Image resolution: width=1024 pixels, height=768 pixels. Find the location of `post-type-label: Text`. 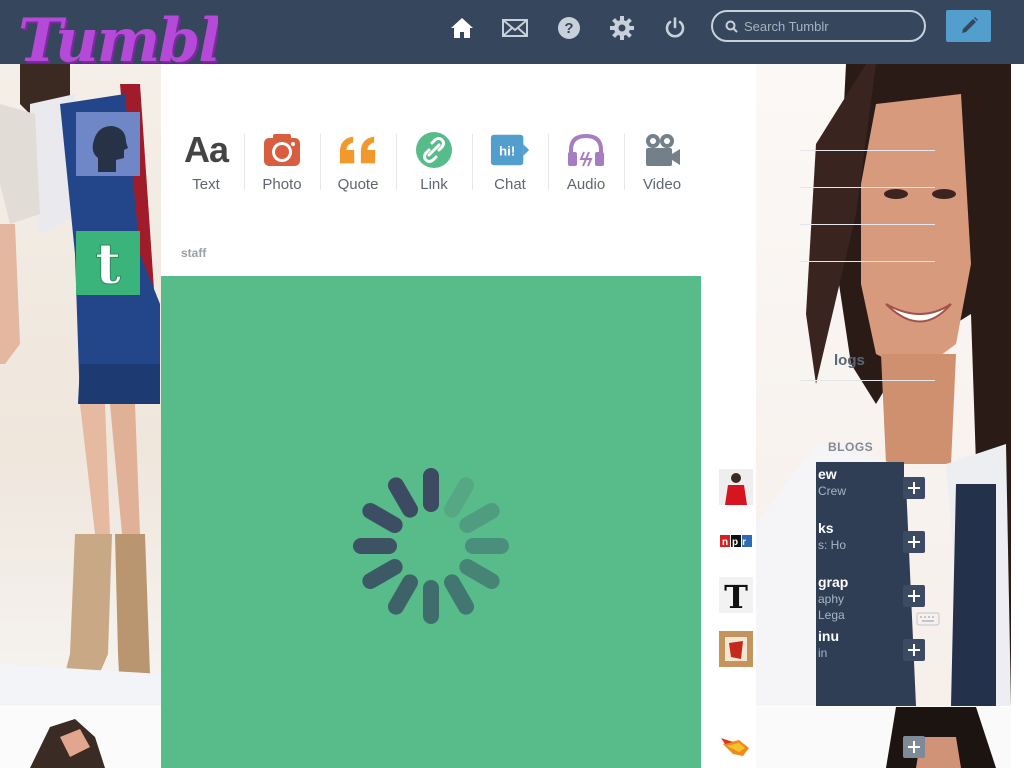

post-type-label: Text is located at coordinates (206, 184).